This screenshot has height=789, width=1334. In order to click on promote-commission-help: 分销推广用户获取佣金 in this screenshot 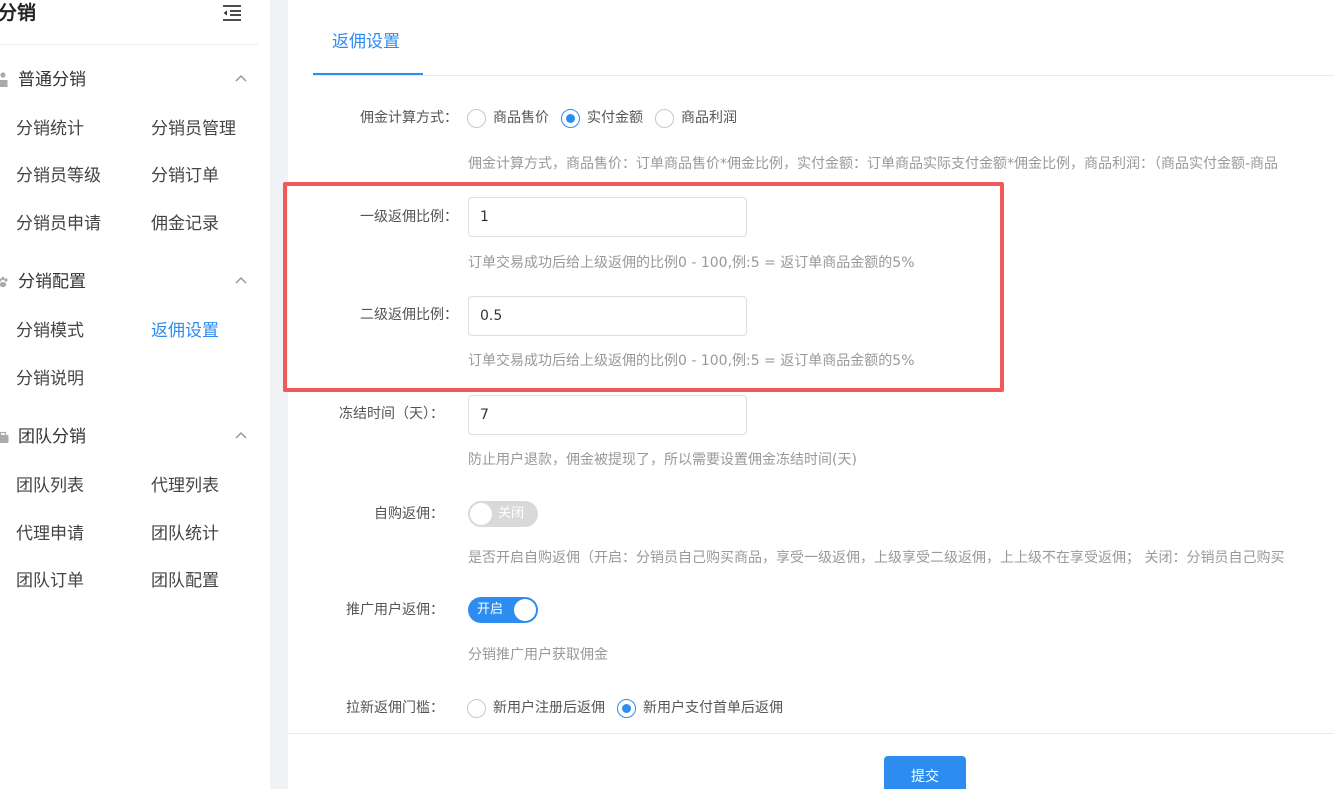, I will do `click(538, 655)`.